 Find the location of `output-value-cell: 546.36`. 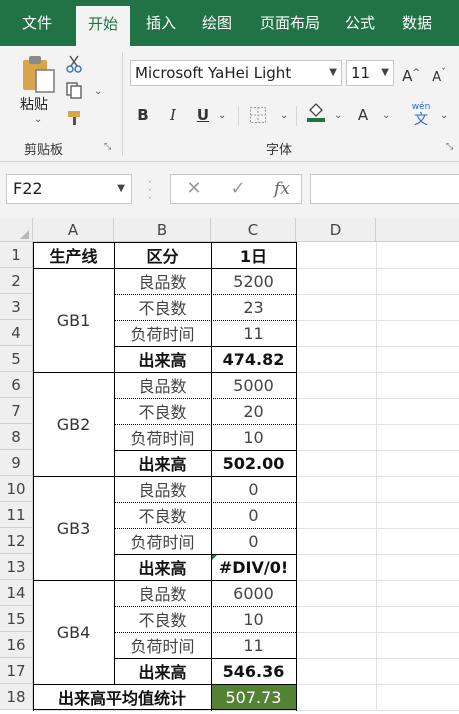

output-value-cell: 546.36 is located at coordinates (253, 671).